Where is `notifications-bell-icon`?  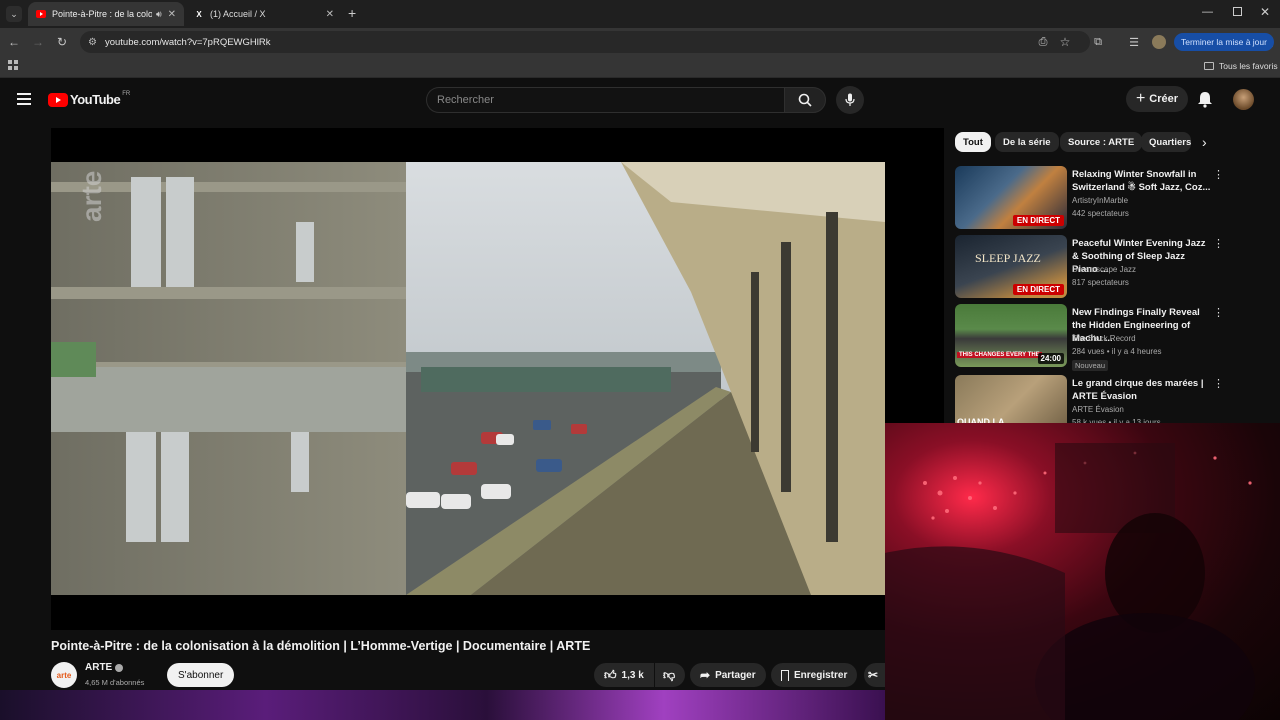 notifications-bell-icon is located at coordinates (1205, 102).